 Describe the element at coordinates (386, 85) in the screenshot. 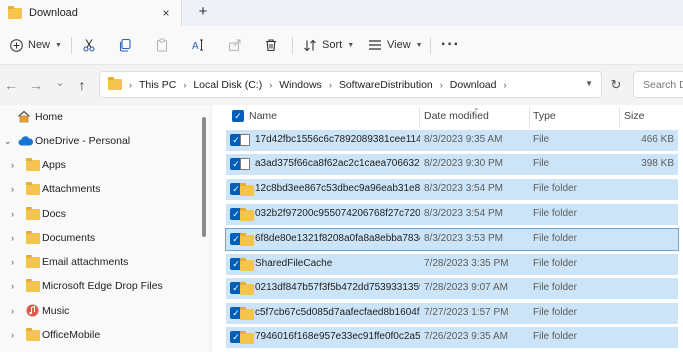

I see `breadcrumb-softwaredistribution: SoftwareDistribution` at that location.